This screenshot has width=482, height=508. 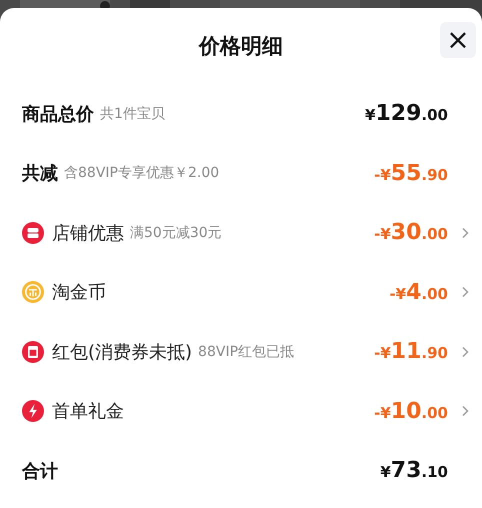 What do you see at coordinates (241, 46) in the screenshot?
I see `sheet-title: 价格明细` at bounding box center [241, 46].